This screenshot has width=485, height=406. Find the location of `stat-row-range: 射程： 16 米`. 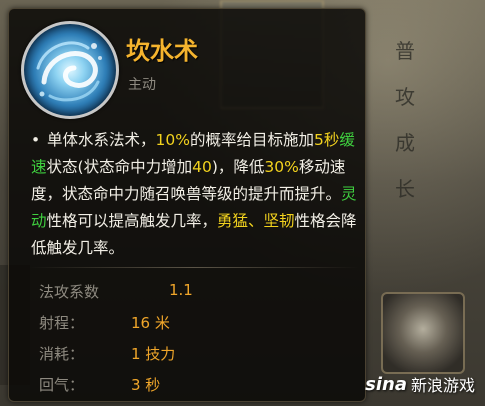

stat-row-range: 射程： 16 米 is located at coordinates (189, 323).